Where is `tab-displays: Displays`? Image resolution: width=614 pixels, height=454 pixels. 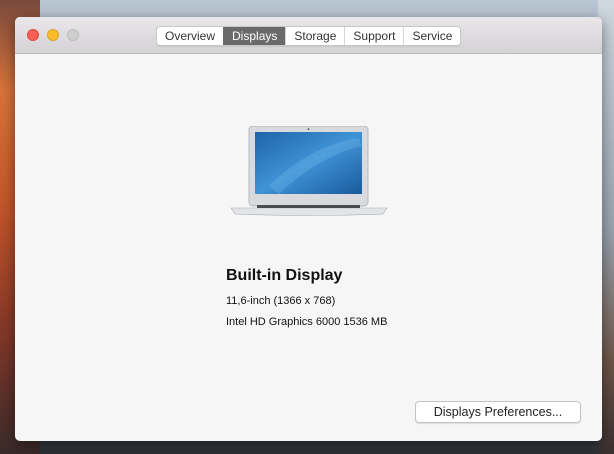 tab-displays: Displays is located at coordinates (254, 36).